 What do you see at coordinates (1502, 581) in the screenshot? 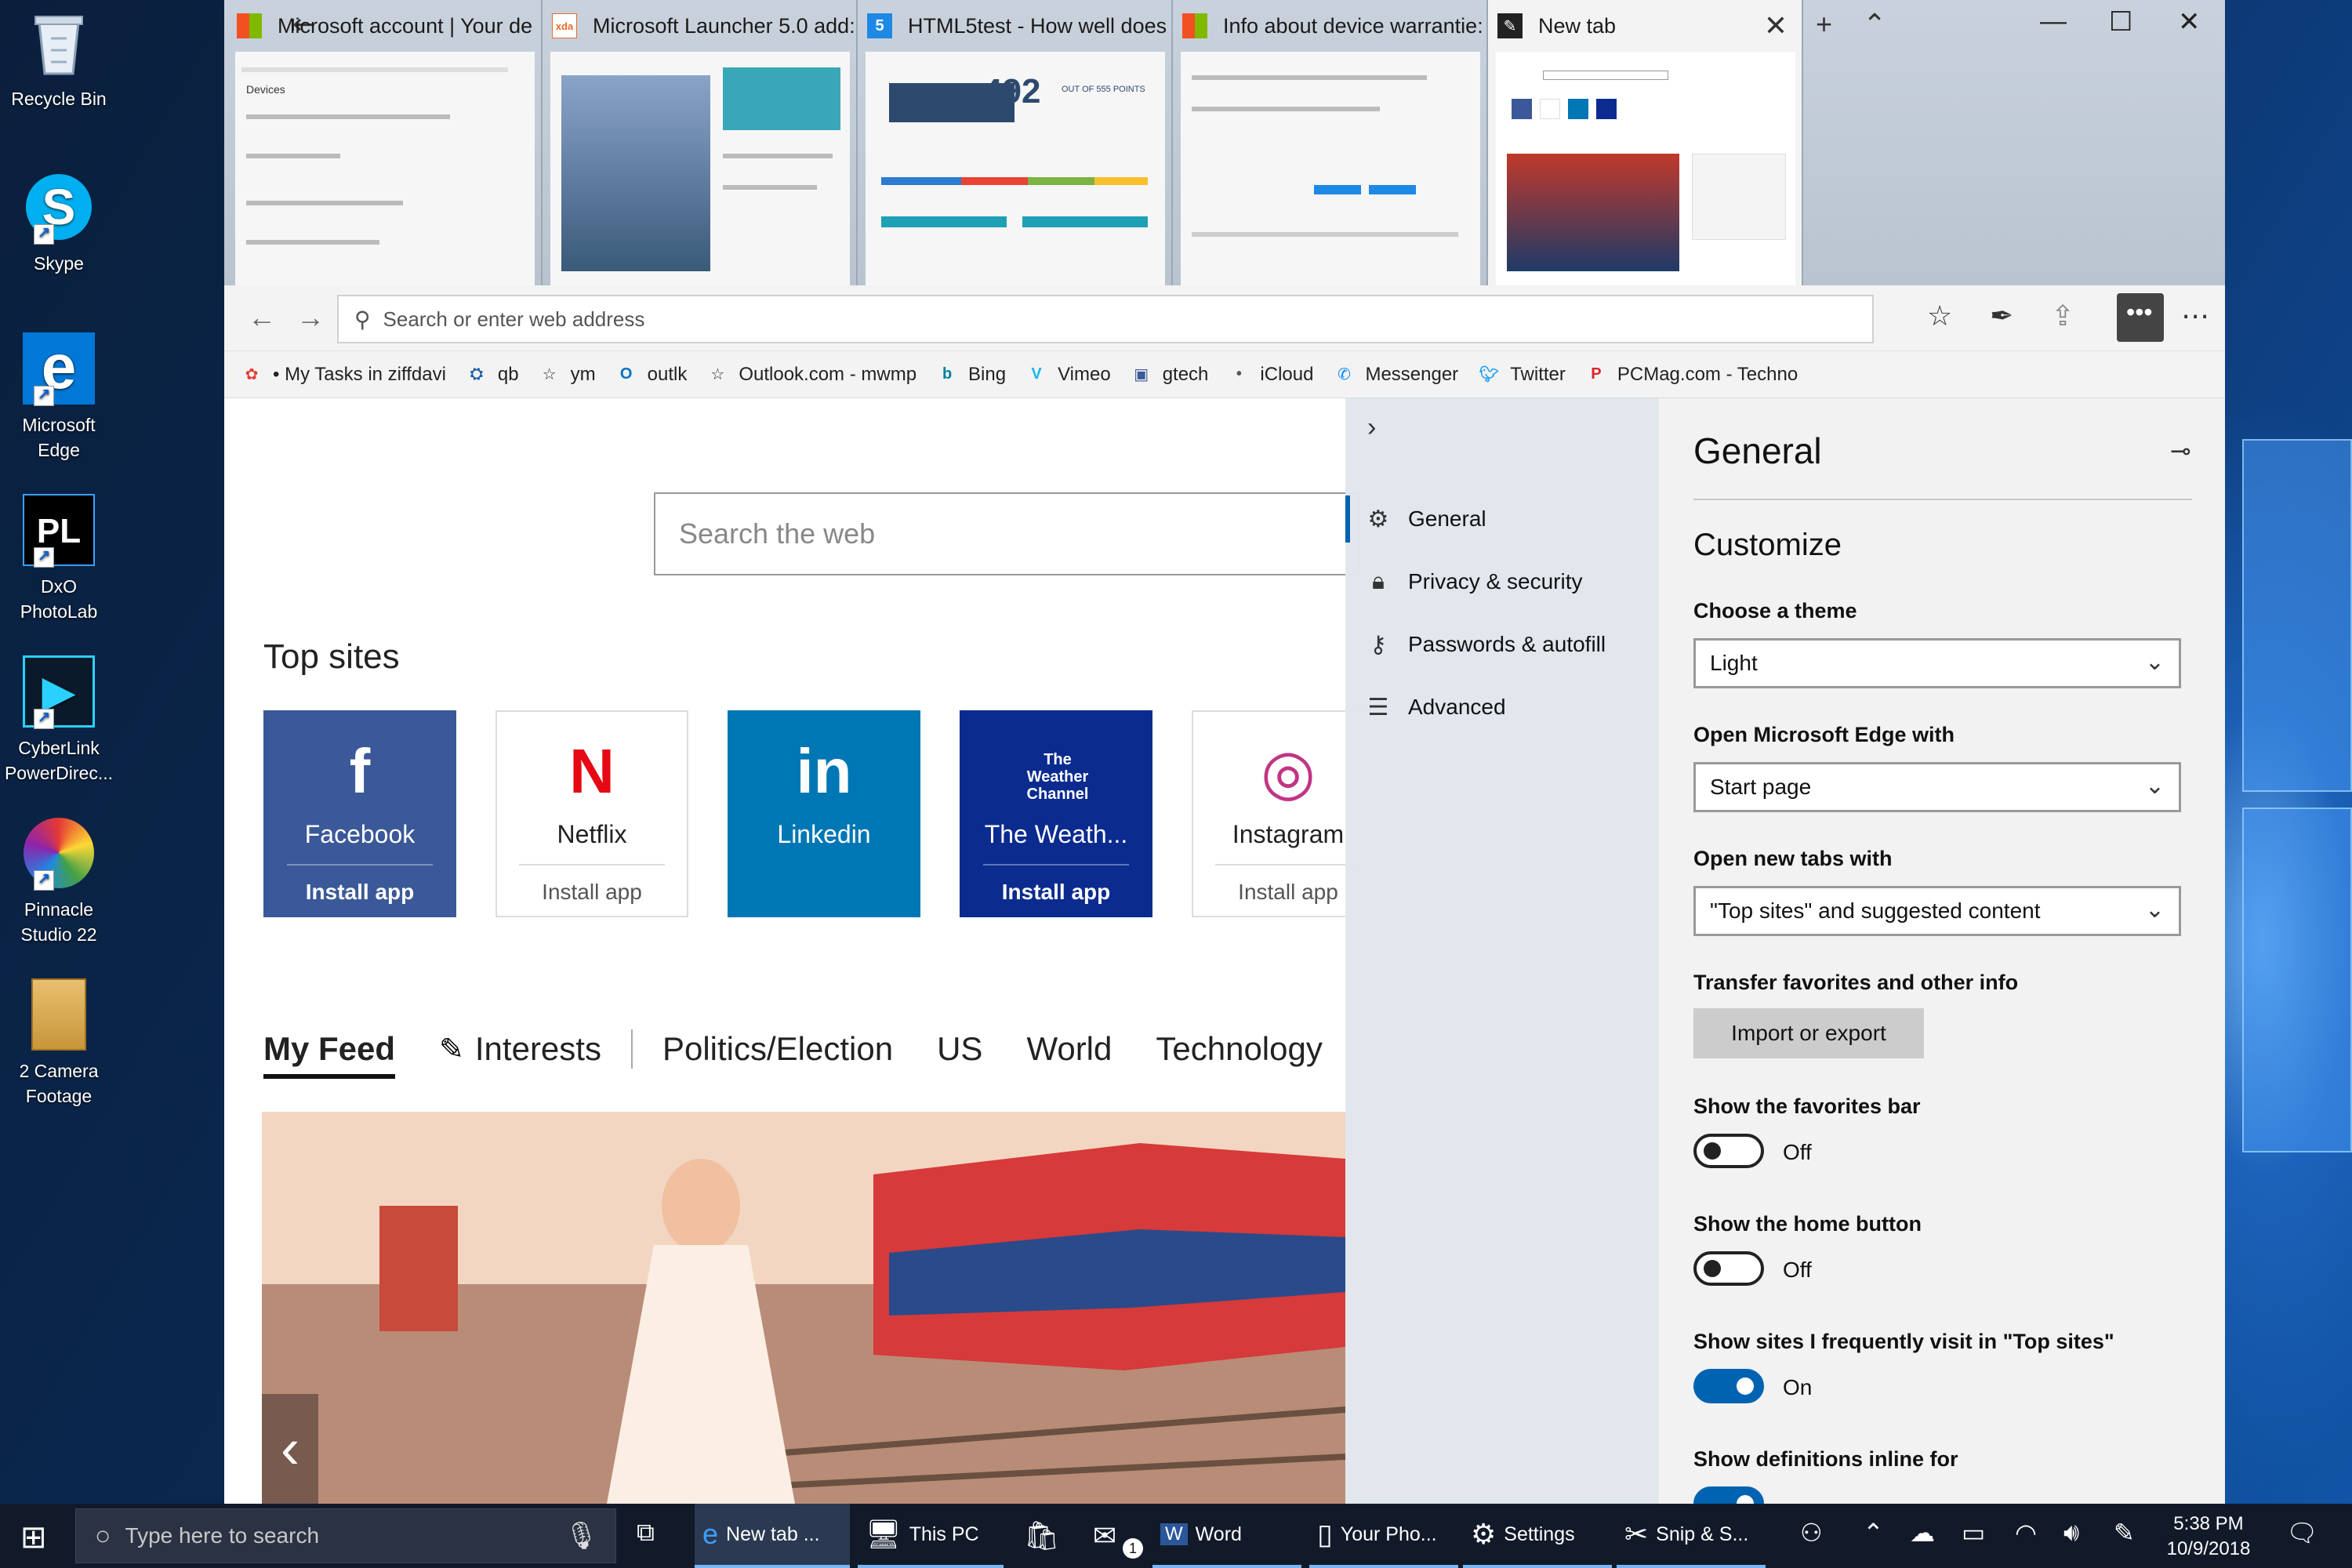
I see `settings-nav-privacy: 🔒︎ Privacy & security` at bounding box center [1502, 581].